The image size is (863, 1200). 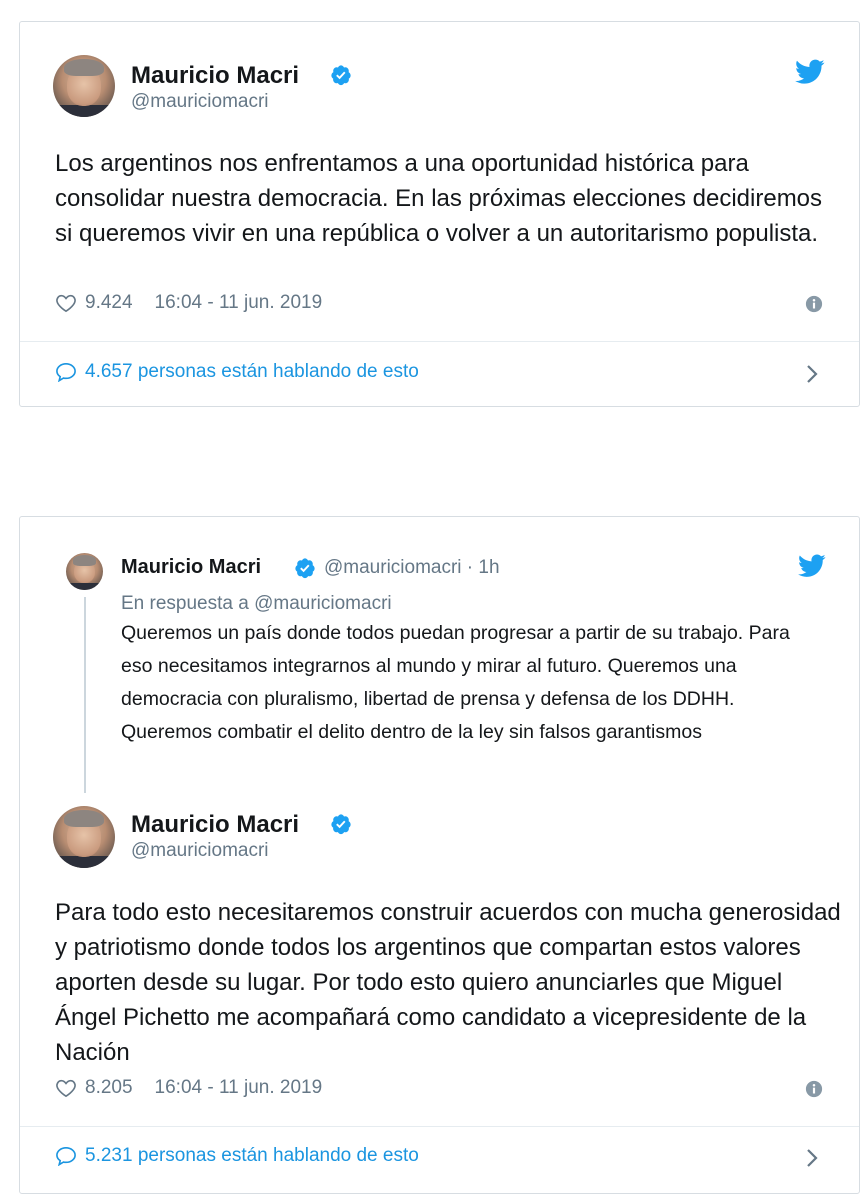 What do you see at coordinates (252, 371) in the screenshot?
I see `conversation-count: 4.657 personas están hablando de esto` at bounding box center [252, 371].